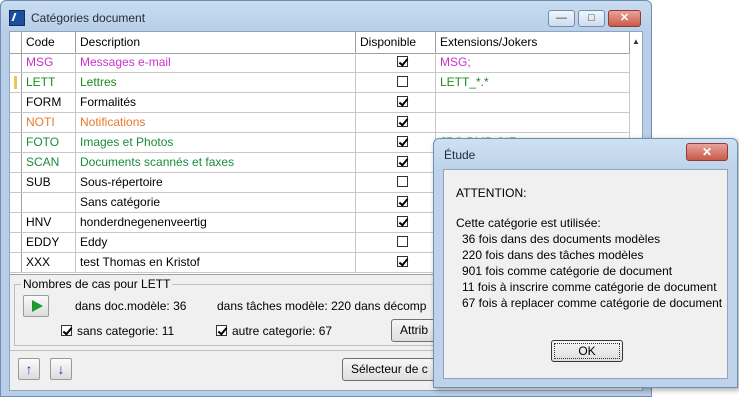 The height and width of the screenshot is (399, 739). I want to click on table-row: LETT Lettres LETT_*.*, so click(320, 83).